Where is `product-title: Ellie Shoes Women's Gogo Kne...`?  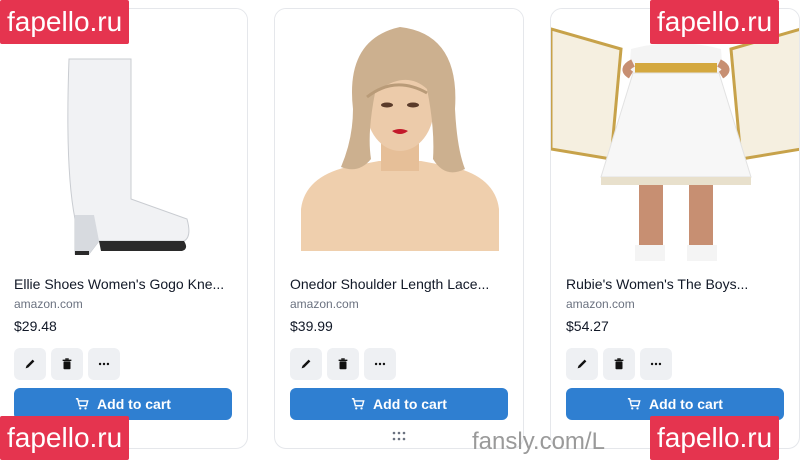 product-title: Ellie Shoes Women's Gogo Kne... is located at coordinates (125, 284).